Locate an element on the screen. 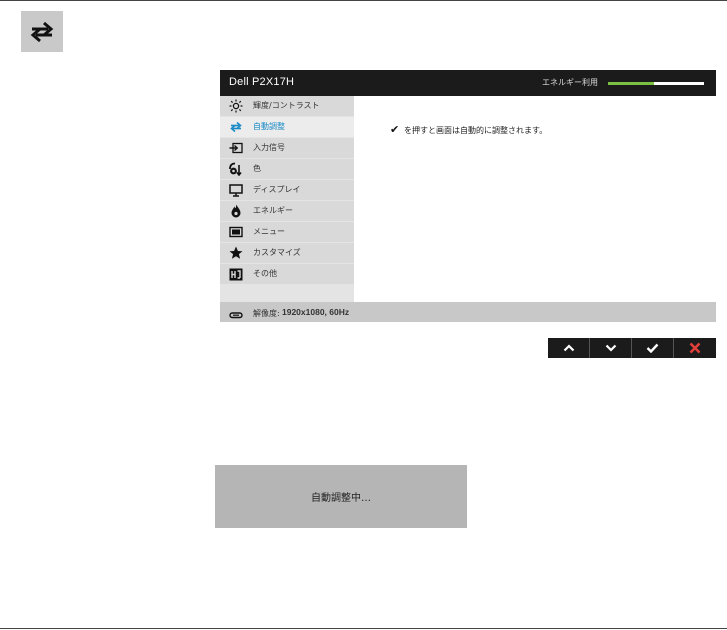 The image size is (727, 630). menu-item-label: メニュー is located at coordinates (269, 231).